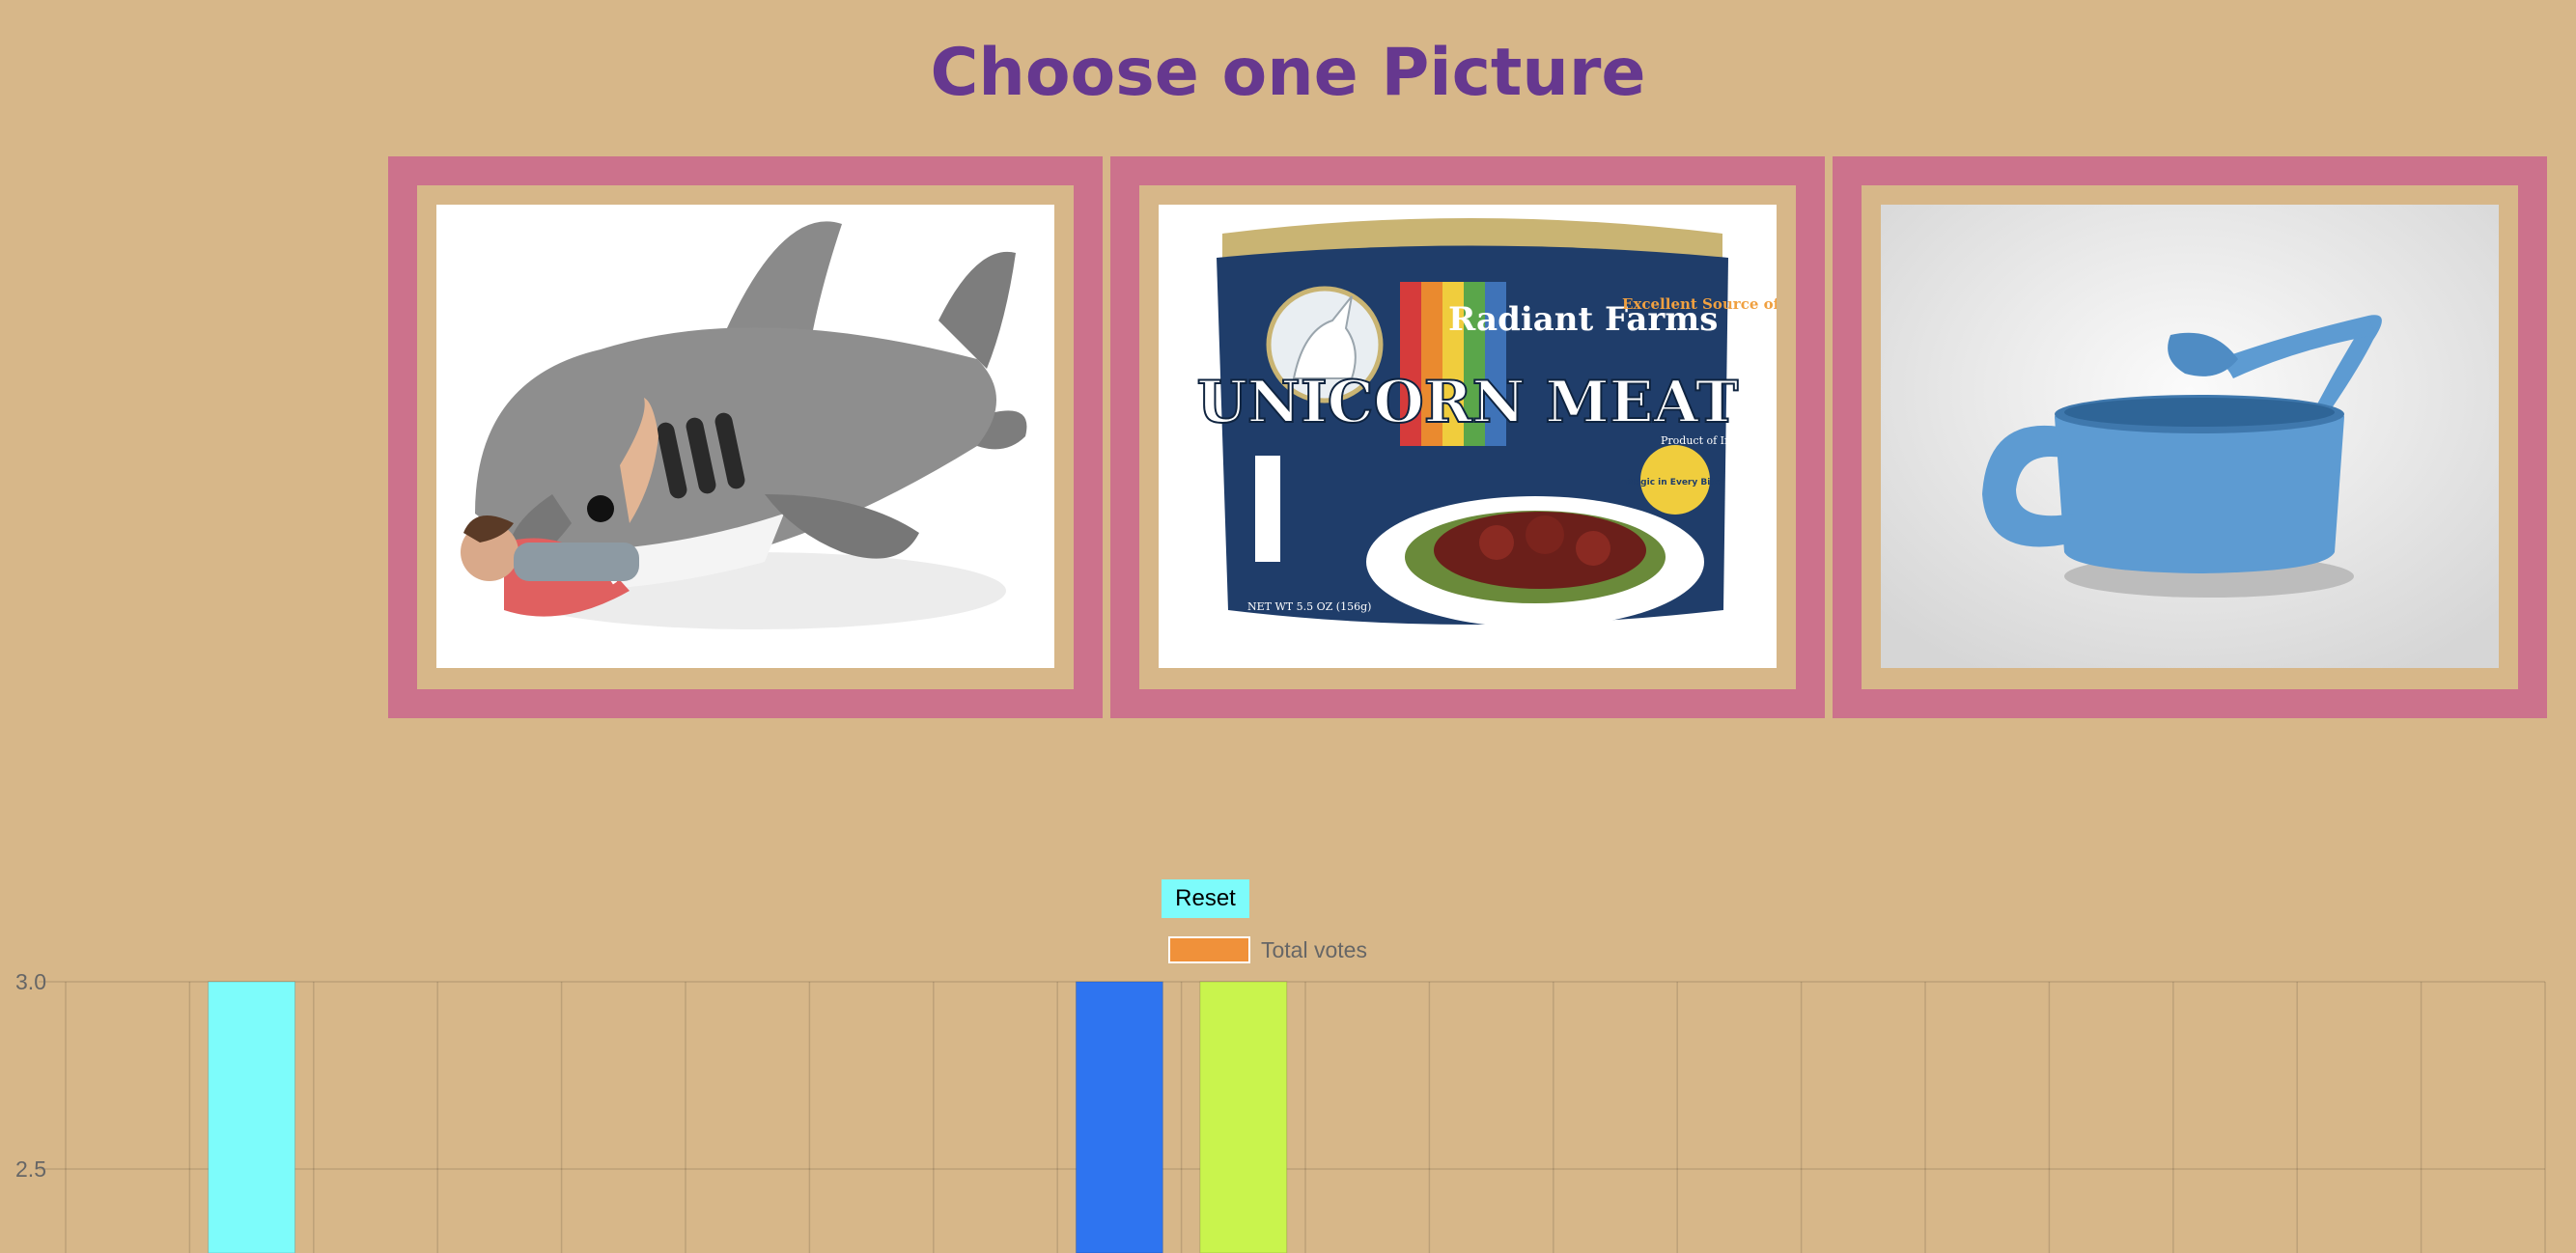 The image size is (2576, 1253). Describe the element at coordinates (1675, 482) in the screenshot. I see `can-badge-text: Magic in Every Bite!` at that location.